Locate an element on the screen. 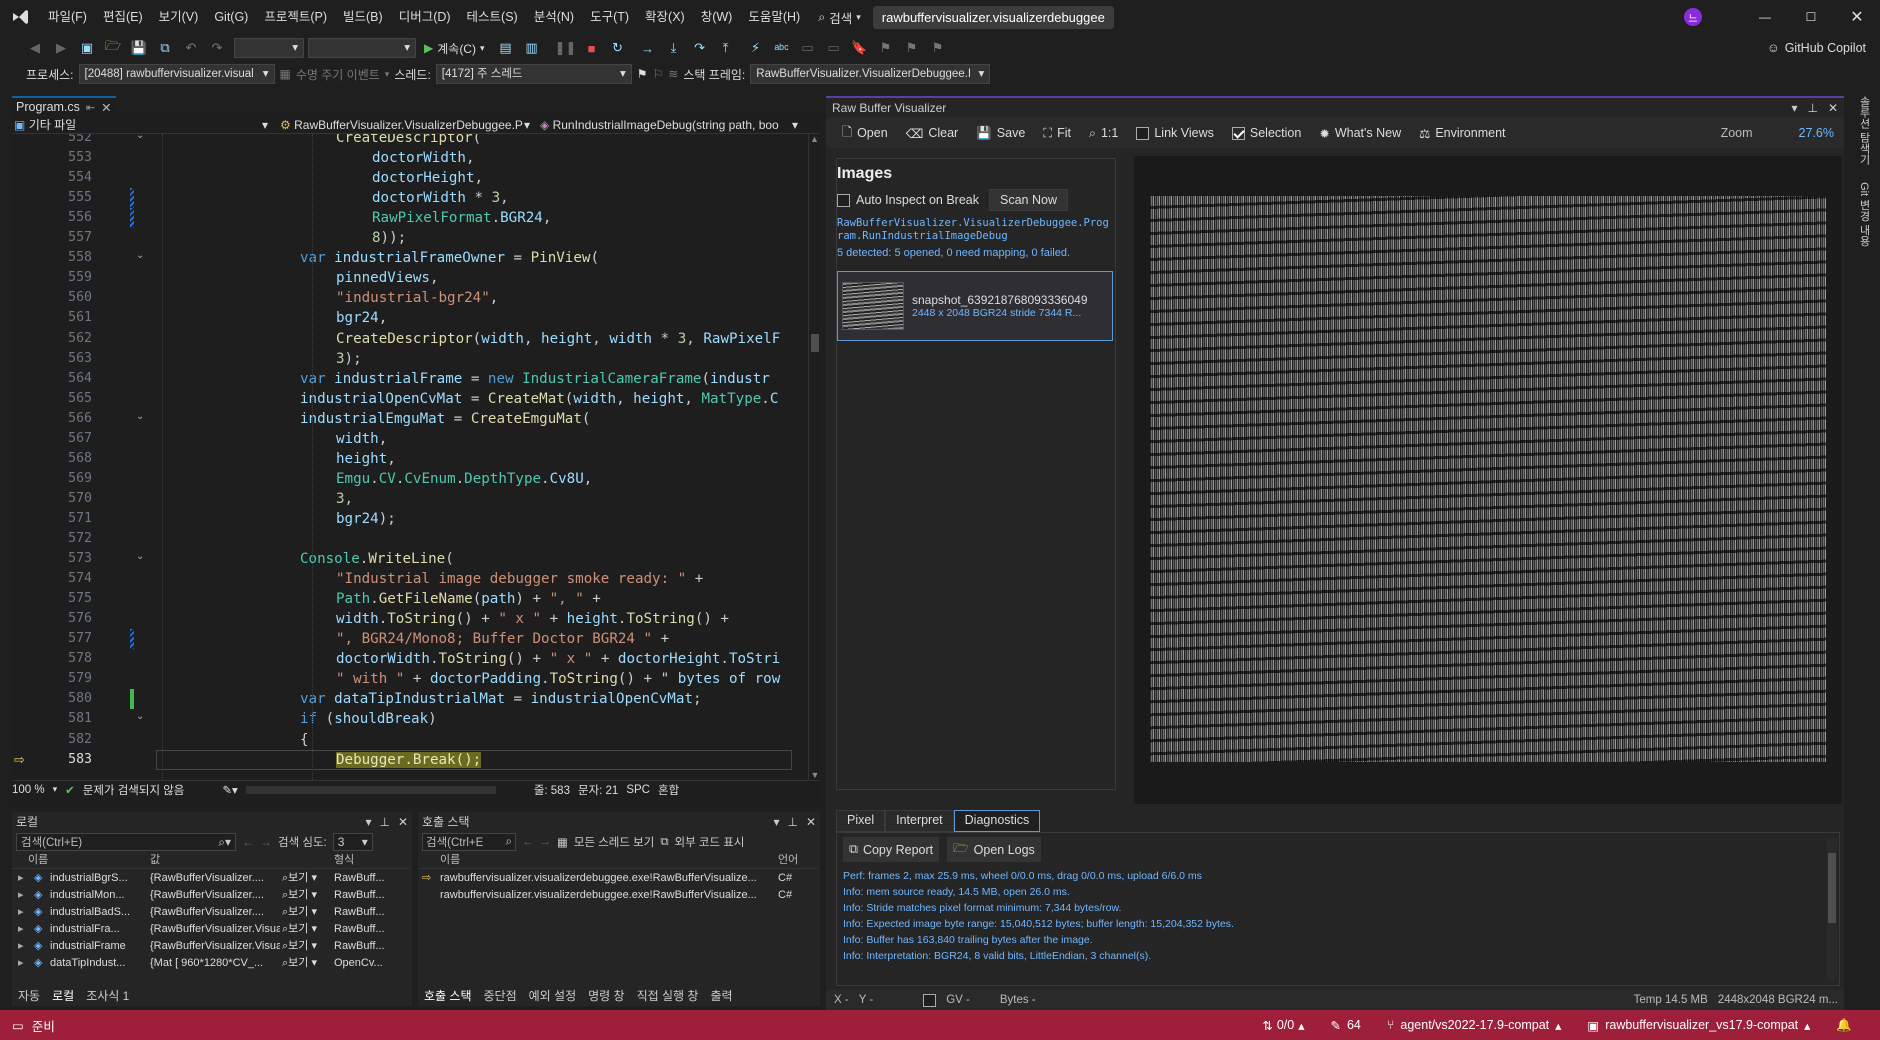 The height and width of the screenshot is (1040, 1880). solution-explorer-tab: 솔루션 탐색기 is located at coordinates (1864, 130).